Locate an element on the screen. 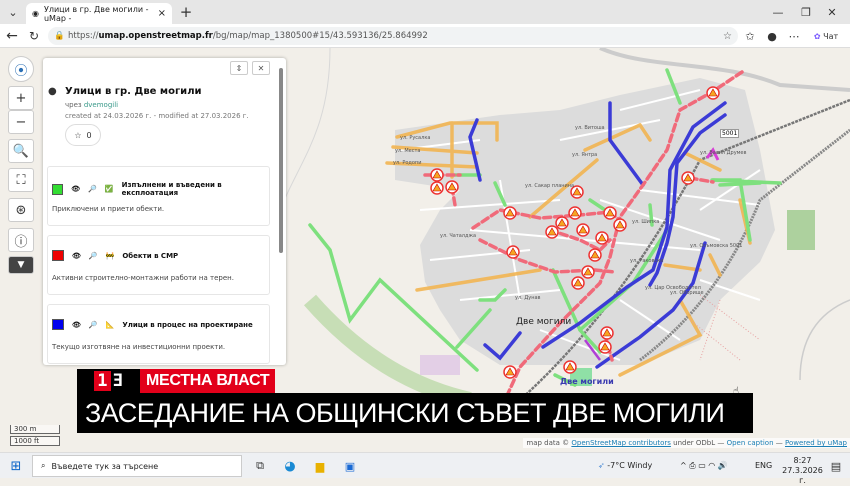  street-label: ул. Оборище is located at coordinates (687, 293).